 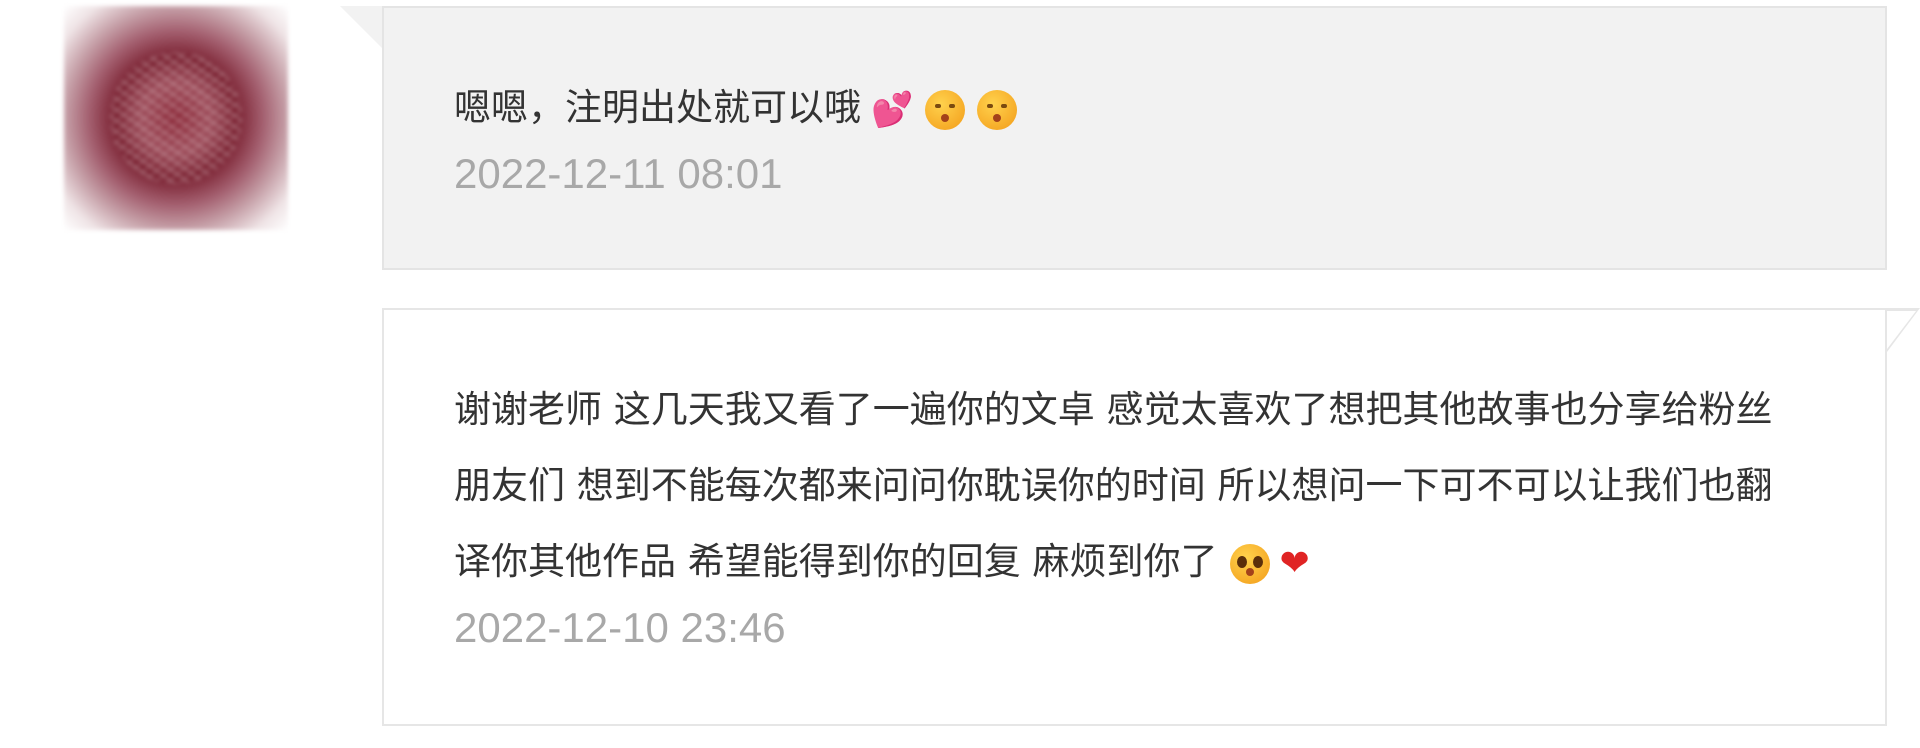 What do you see at coordinates (1294, 563) in the screenshot?
I see `red-heart-icon: ❤` at bounding box center [1294, 563].